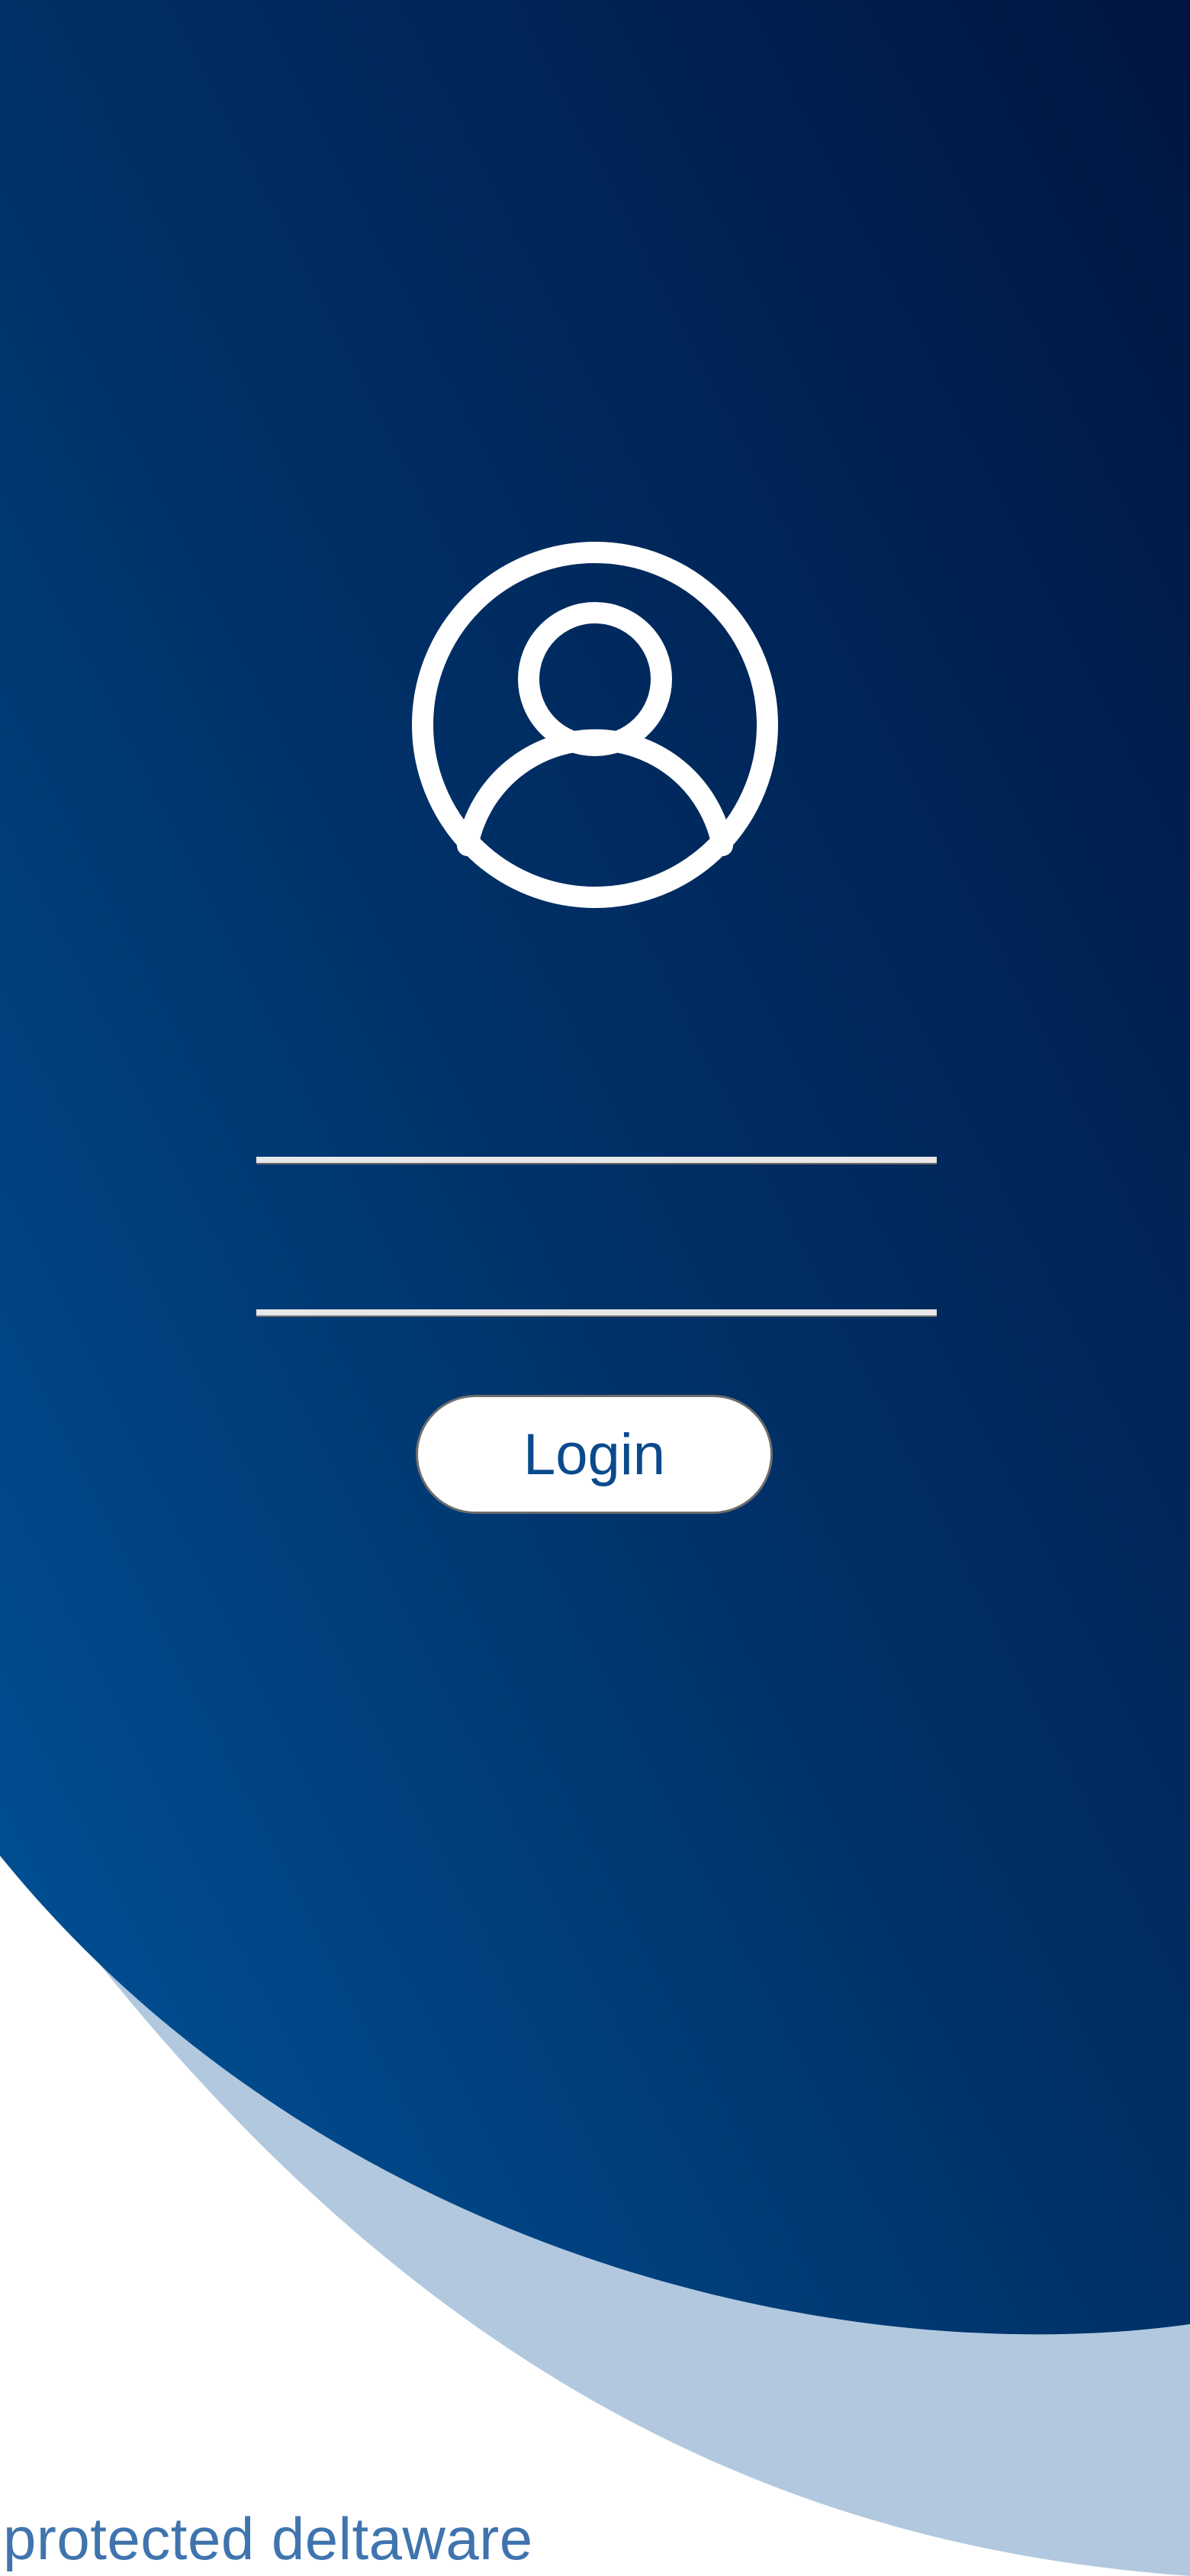 The image size is (1190, 2576). What do you see at coordinates (596, 1140) in the screenshot?
I see `username-input` at bounding box center [596, 1140].